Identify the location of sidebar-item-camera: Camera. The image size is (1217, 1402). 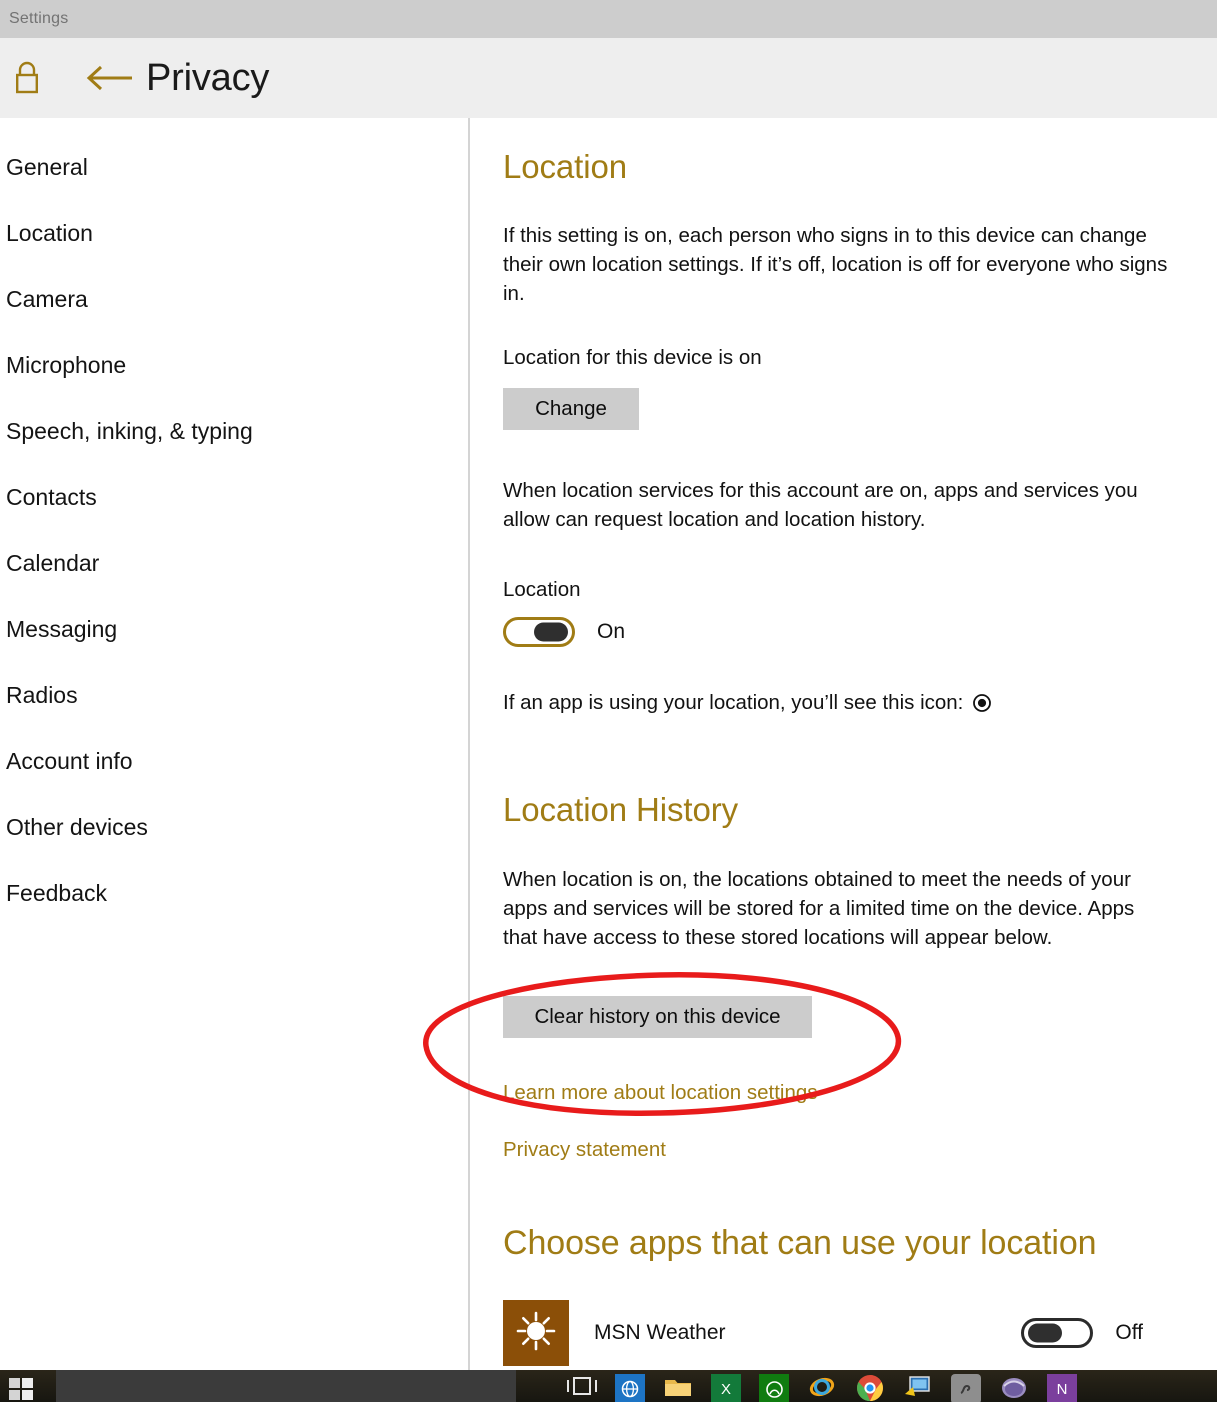
(234, 299).